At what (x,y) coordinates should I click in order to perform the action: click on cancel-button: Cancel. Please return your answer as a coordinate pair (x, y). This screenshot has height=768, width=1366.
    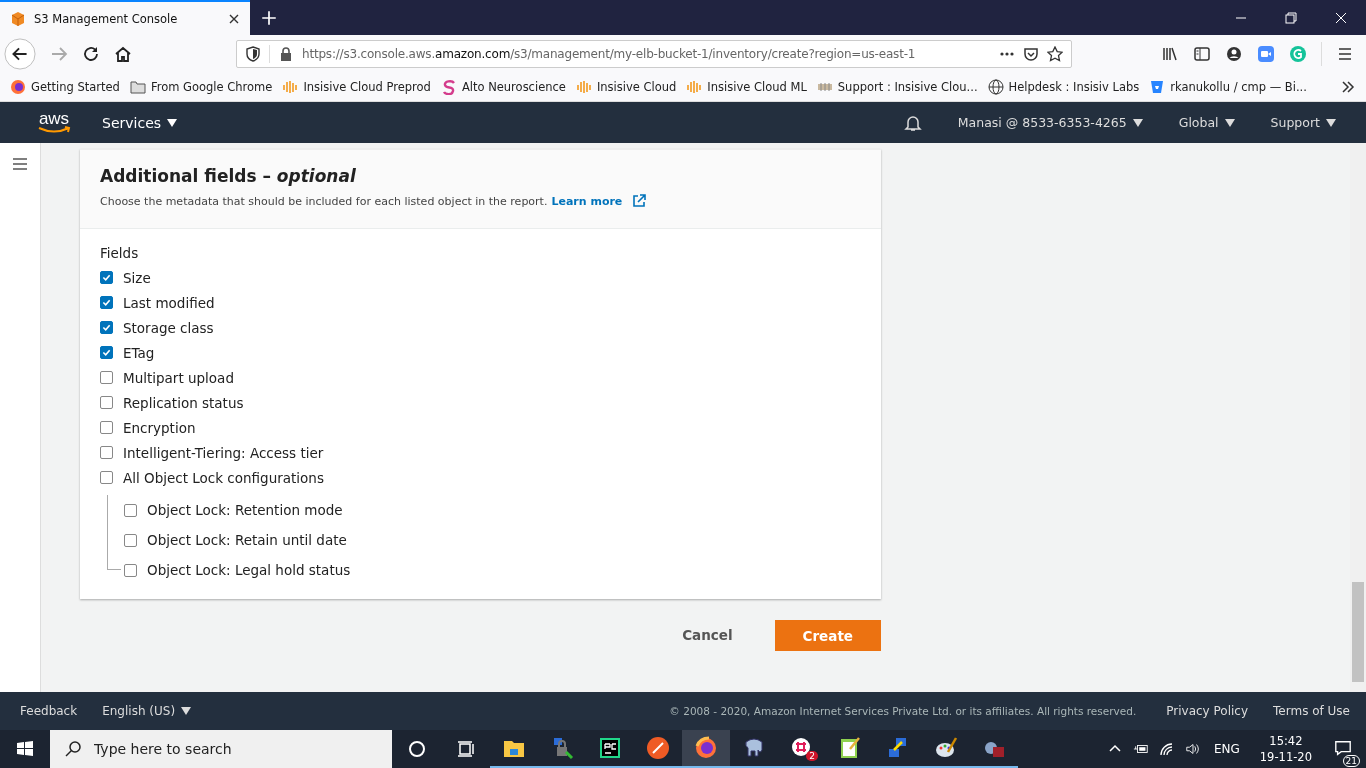
    Looking at the image, I should click on (707, 635).